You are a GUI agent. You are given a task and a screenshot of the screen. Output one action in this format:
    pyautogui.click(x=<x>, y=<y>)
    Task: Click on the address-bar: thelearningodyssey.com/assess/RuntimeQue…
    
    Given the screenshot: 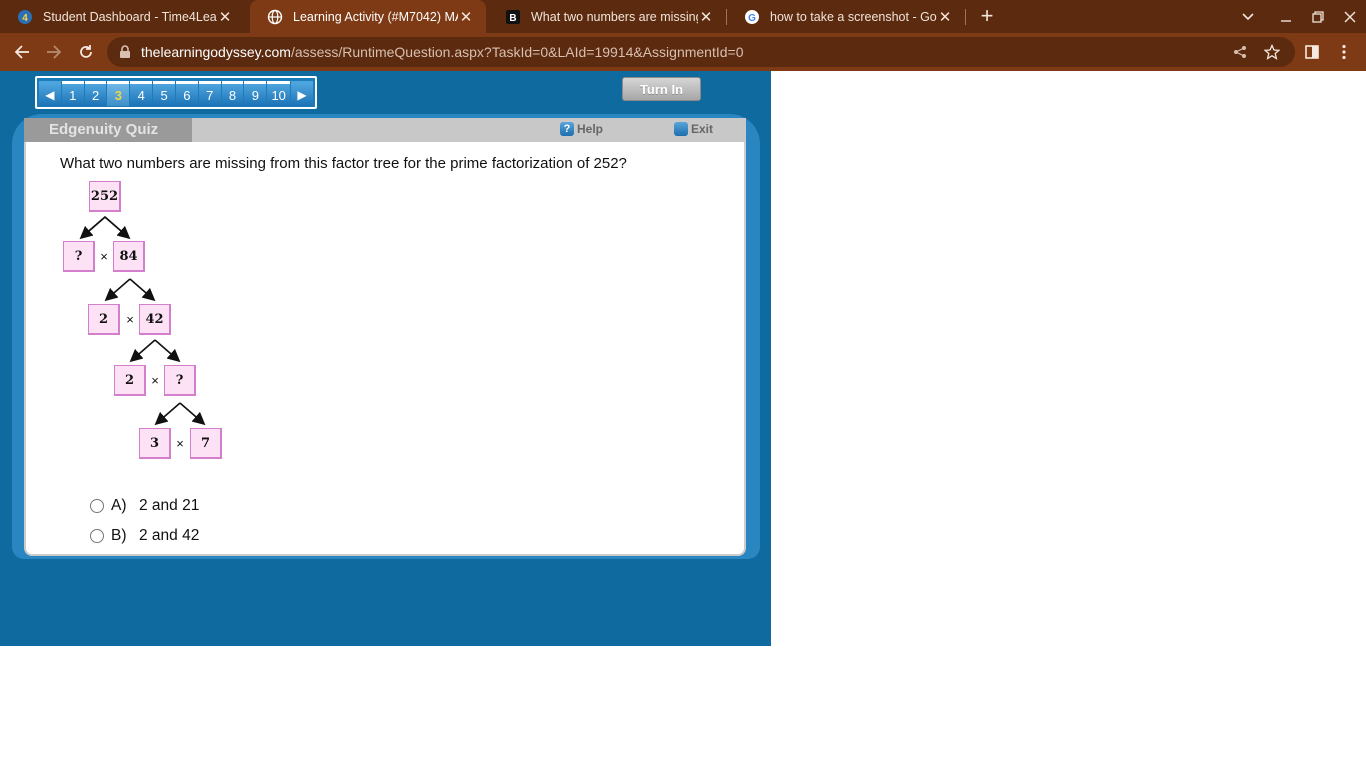 What is the action you would take?
    pyautogui.click(x=701, y=52)
    